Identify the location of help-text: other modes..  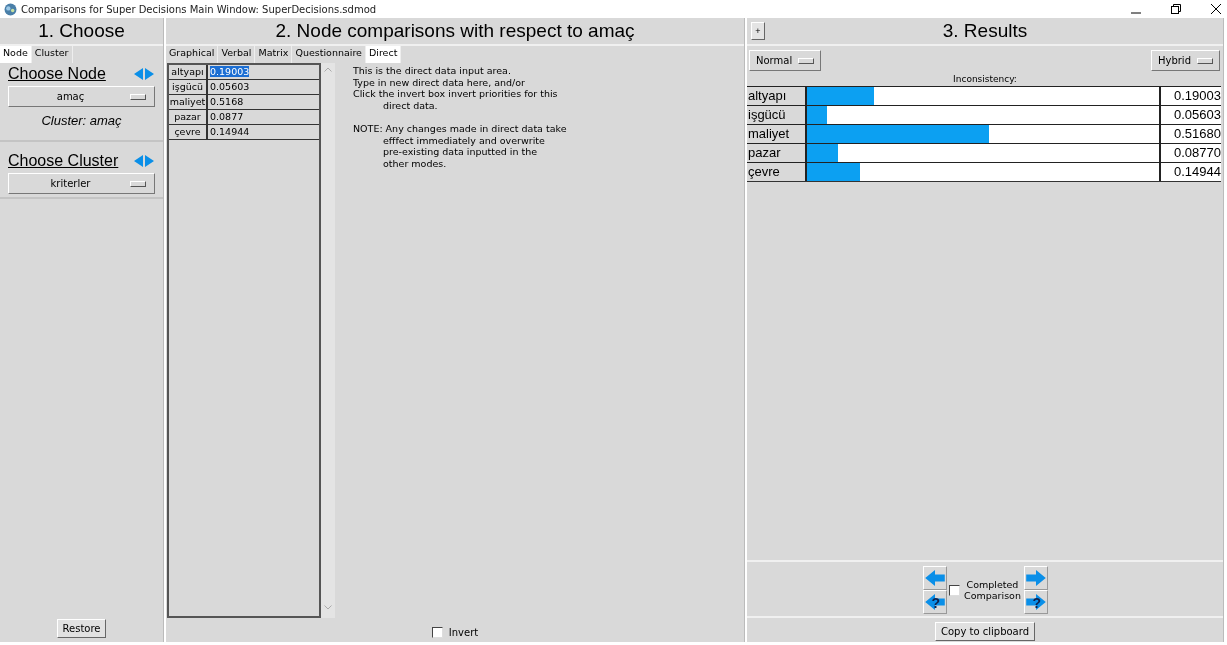
(415, 163).